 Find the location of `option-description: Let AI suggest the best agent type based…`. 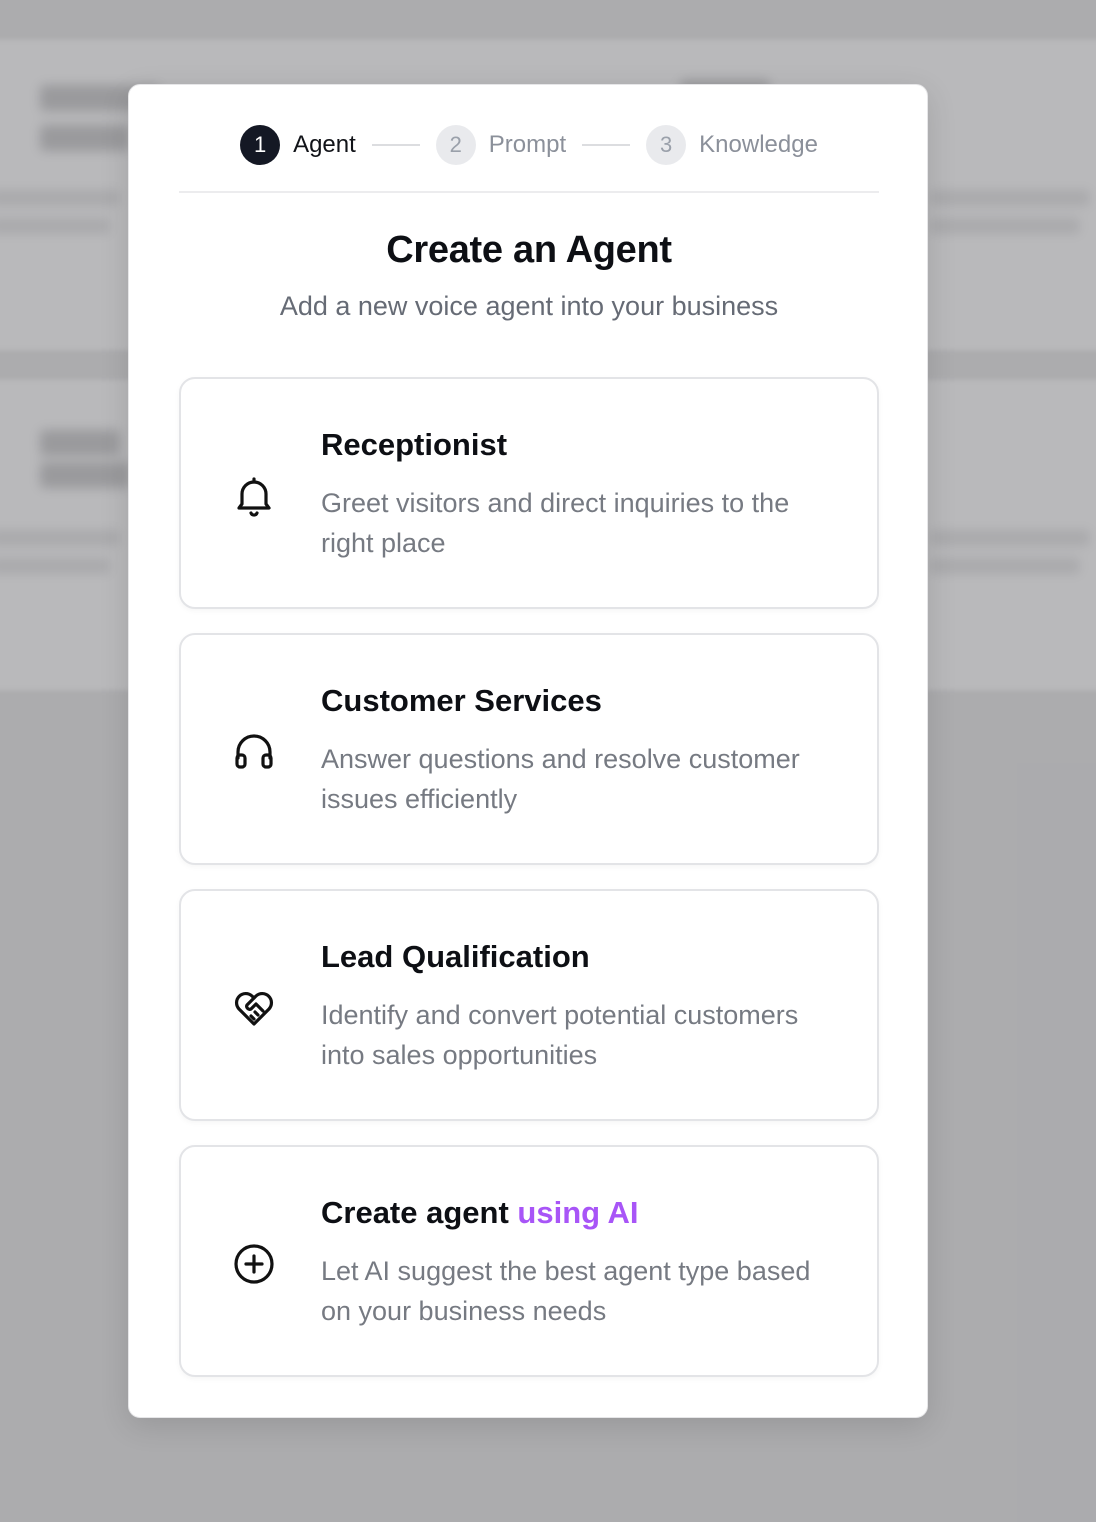

option-description: Let AI suggest the best agent type based… is located at coordinates (566, 1291).